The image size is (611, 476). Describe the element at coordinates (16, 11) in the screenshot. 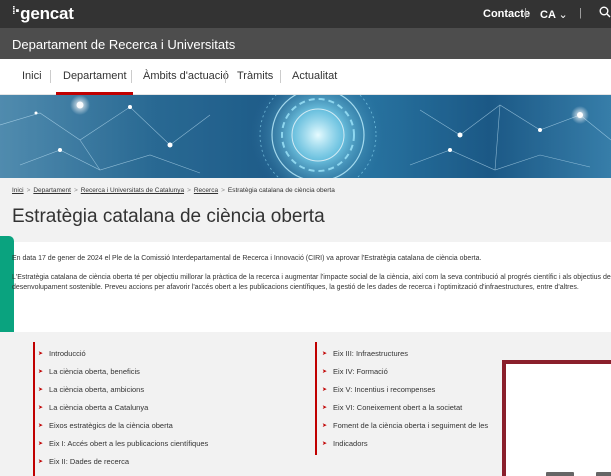

I see `gencat-logo-mark: ⁞▪` at that location.